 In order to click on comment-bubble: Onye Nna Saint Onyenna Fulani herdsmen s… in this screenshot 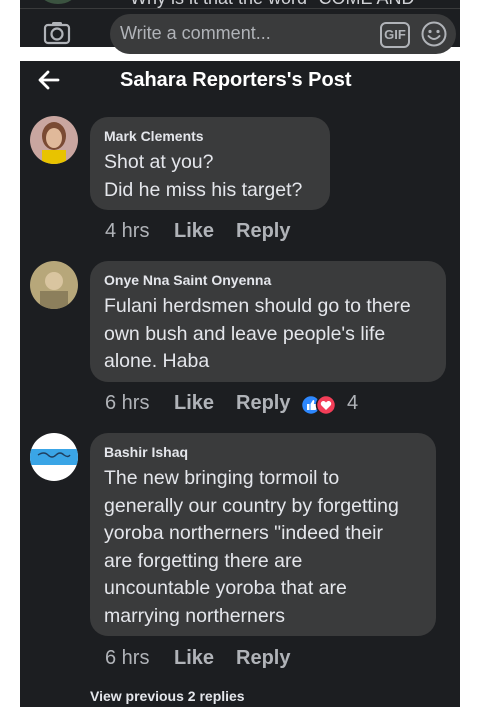, I will do `click(268, 321)`.